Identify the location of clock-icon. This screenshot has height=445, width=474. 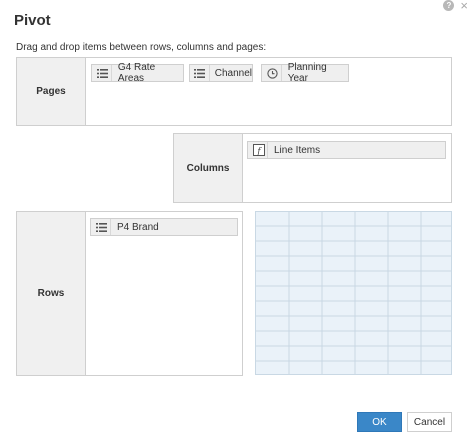
(272, 73).